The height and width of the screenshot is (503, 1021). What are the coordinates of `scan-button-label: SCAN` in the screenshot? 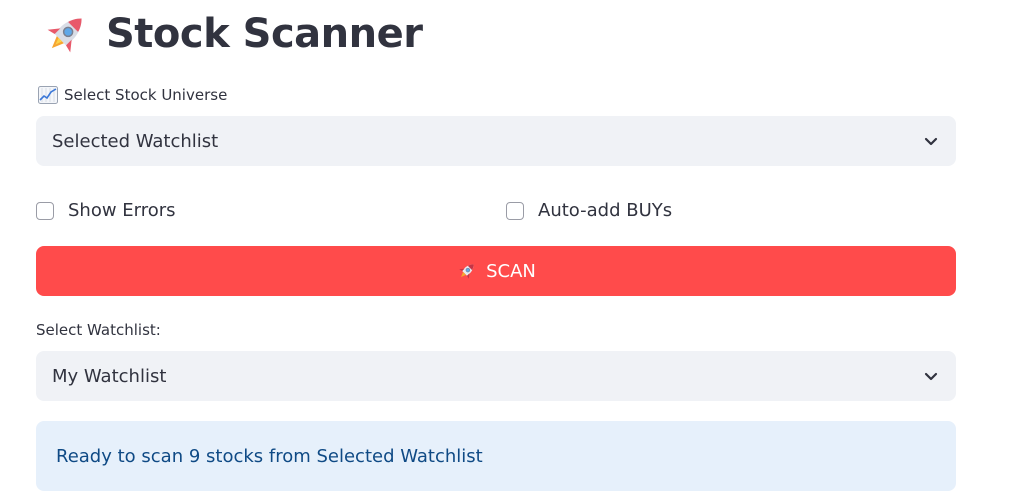 It's located at (511, 271).